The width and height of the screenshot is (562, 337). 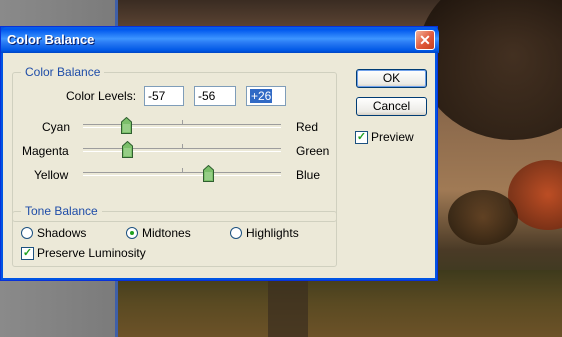 What do you see at coordinates (215, 96) in the screenshot?
I see `color-level-magenta-green-input: -56` at bounding box center [215, 96].